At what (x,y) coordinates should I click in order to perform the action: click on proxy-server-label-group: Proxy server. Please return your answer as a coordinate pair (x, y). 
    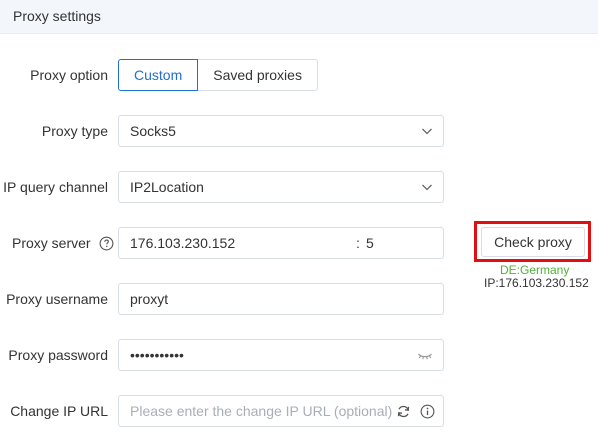
    Looking at the image, I should click on (63, 243).